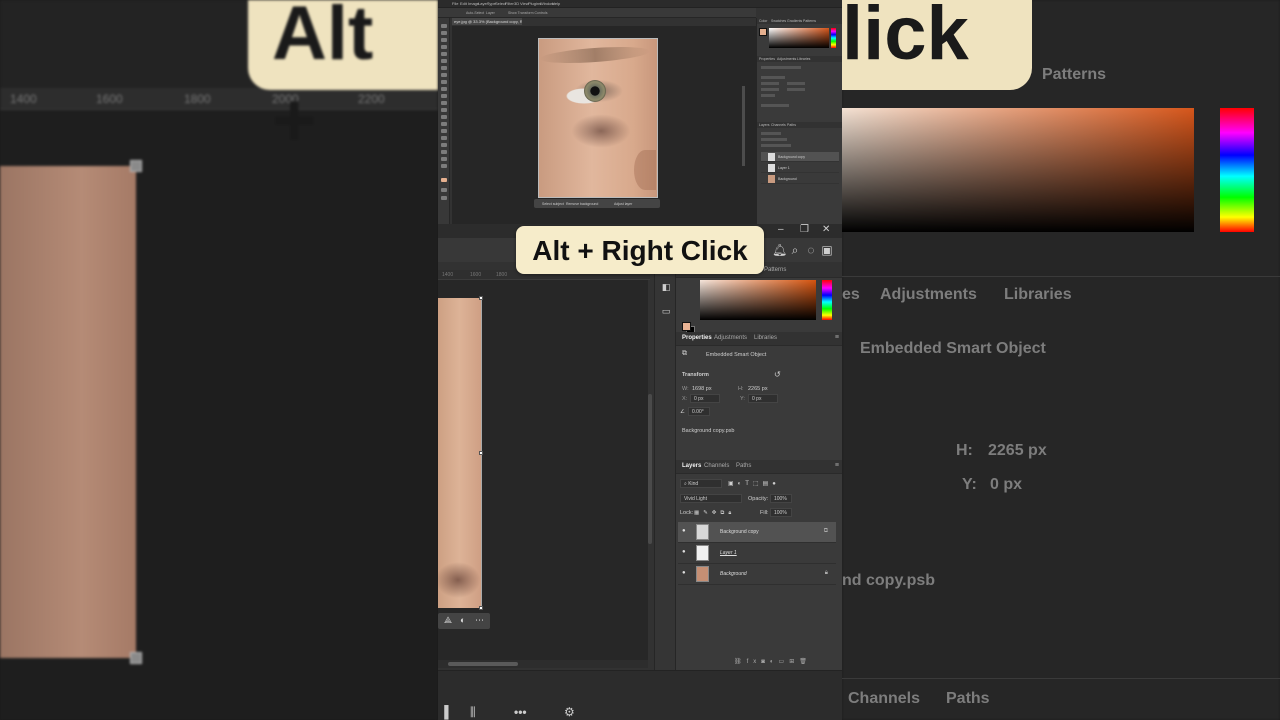 The image size is (1280, 720). Describe the element at coordinates (444, 68) in the screenshot. I see `eyedropper-tool-icon` at that location.